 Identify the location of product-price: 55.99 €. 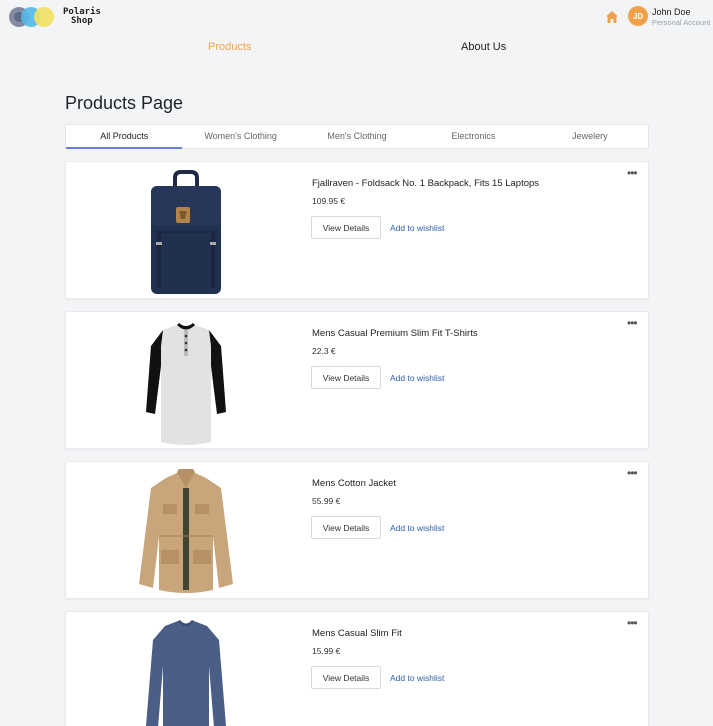
(326, 501).